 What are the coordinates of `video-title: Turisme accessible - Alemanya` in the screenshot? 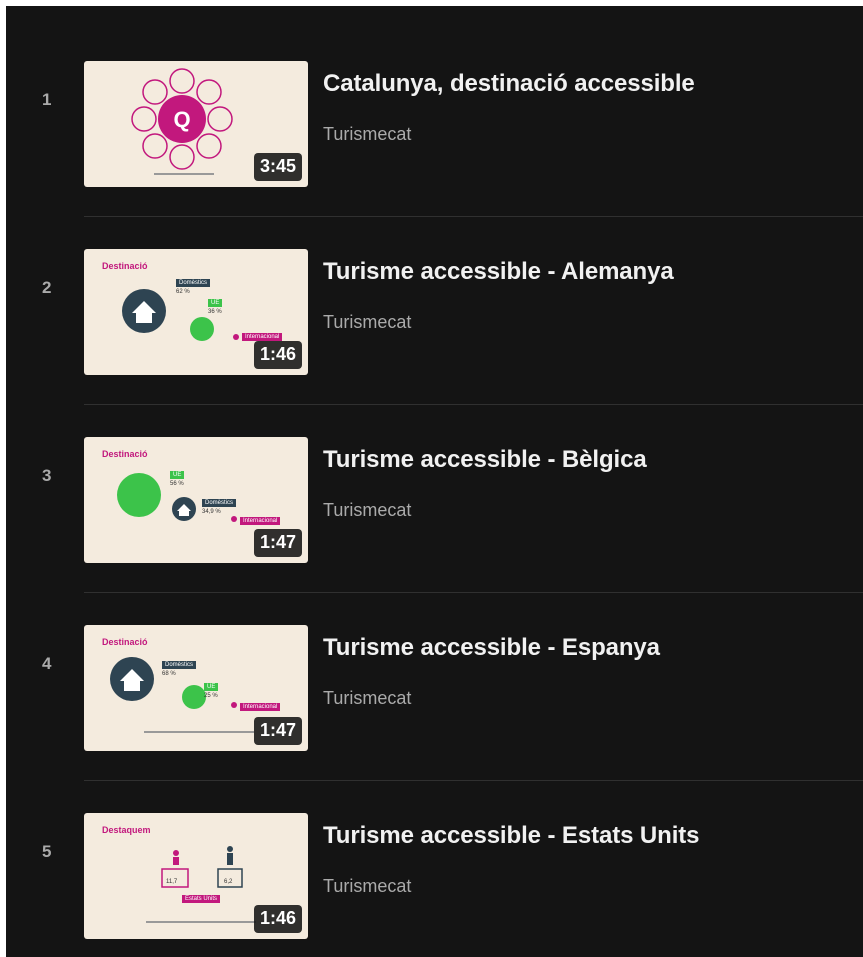 It's located at (498, 272).